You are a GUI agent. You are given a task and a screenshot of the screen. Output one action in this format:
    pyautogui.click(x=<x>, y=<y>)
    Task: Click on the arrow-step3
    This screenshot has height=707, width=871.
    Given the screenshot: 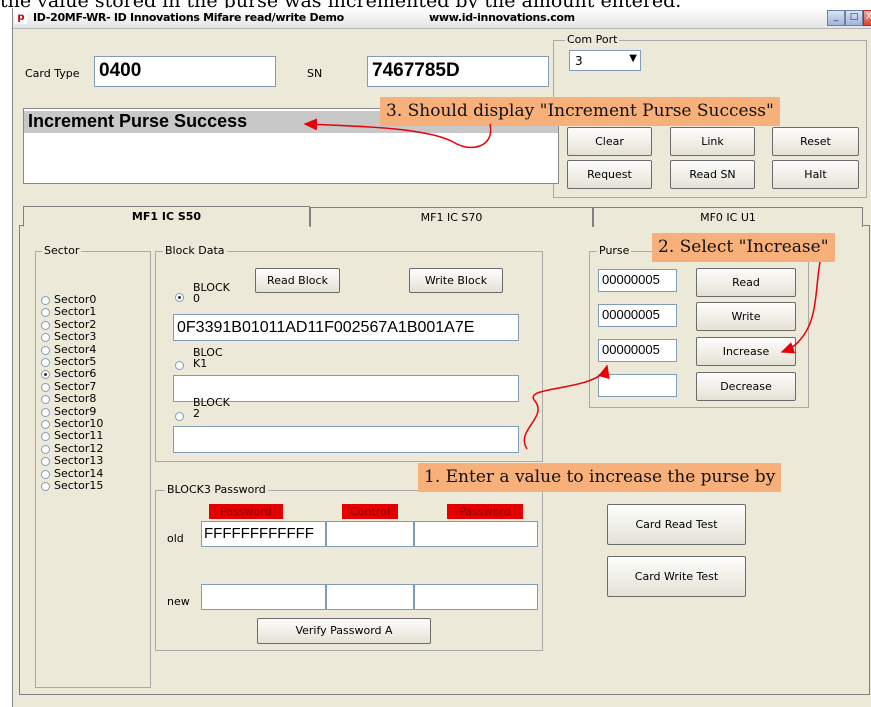 What is the action you would take?
    pyautogui.click(x=397, y=133)
    